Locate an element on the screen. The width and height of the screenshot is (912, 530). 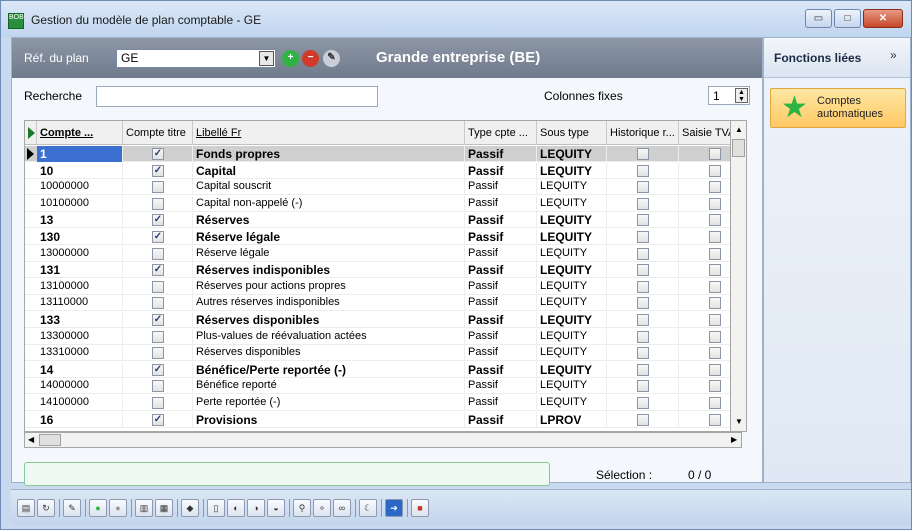
table-row: 16 ✓ Provisions Passif LPROV is located at coordinates (383, 419).